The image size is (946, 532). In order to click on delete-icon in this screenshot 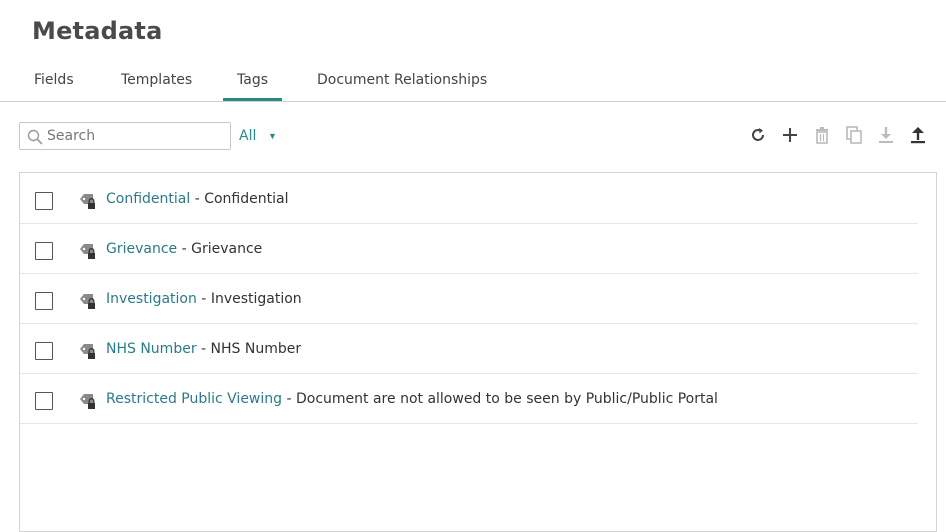, I will do `click(822, 135)`.